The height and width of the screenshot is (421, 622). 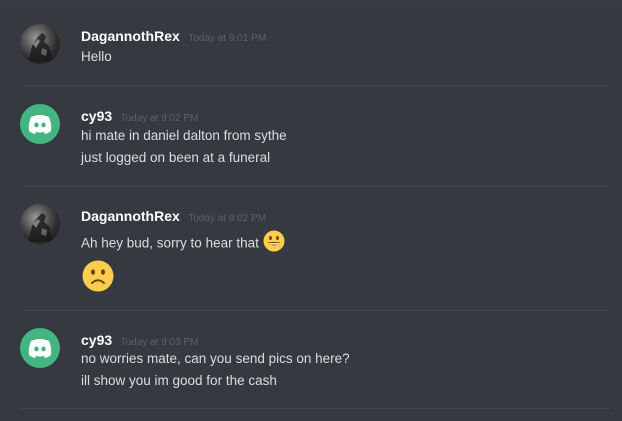 I want to click on message-line: Ah hey bud, sorry to hear that, so click(x=183, y=244).